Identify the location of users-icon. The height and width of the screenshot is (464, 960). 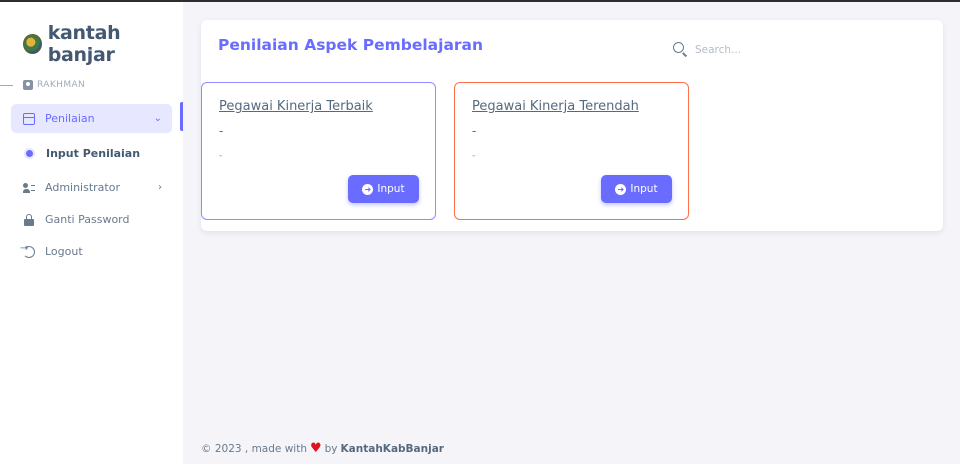
(29, 188).